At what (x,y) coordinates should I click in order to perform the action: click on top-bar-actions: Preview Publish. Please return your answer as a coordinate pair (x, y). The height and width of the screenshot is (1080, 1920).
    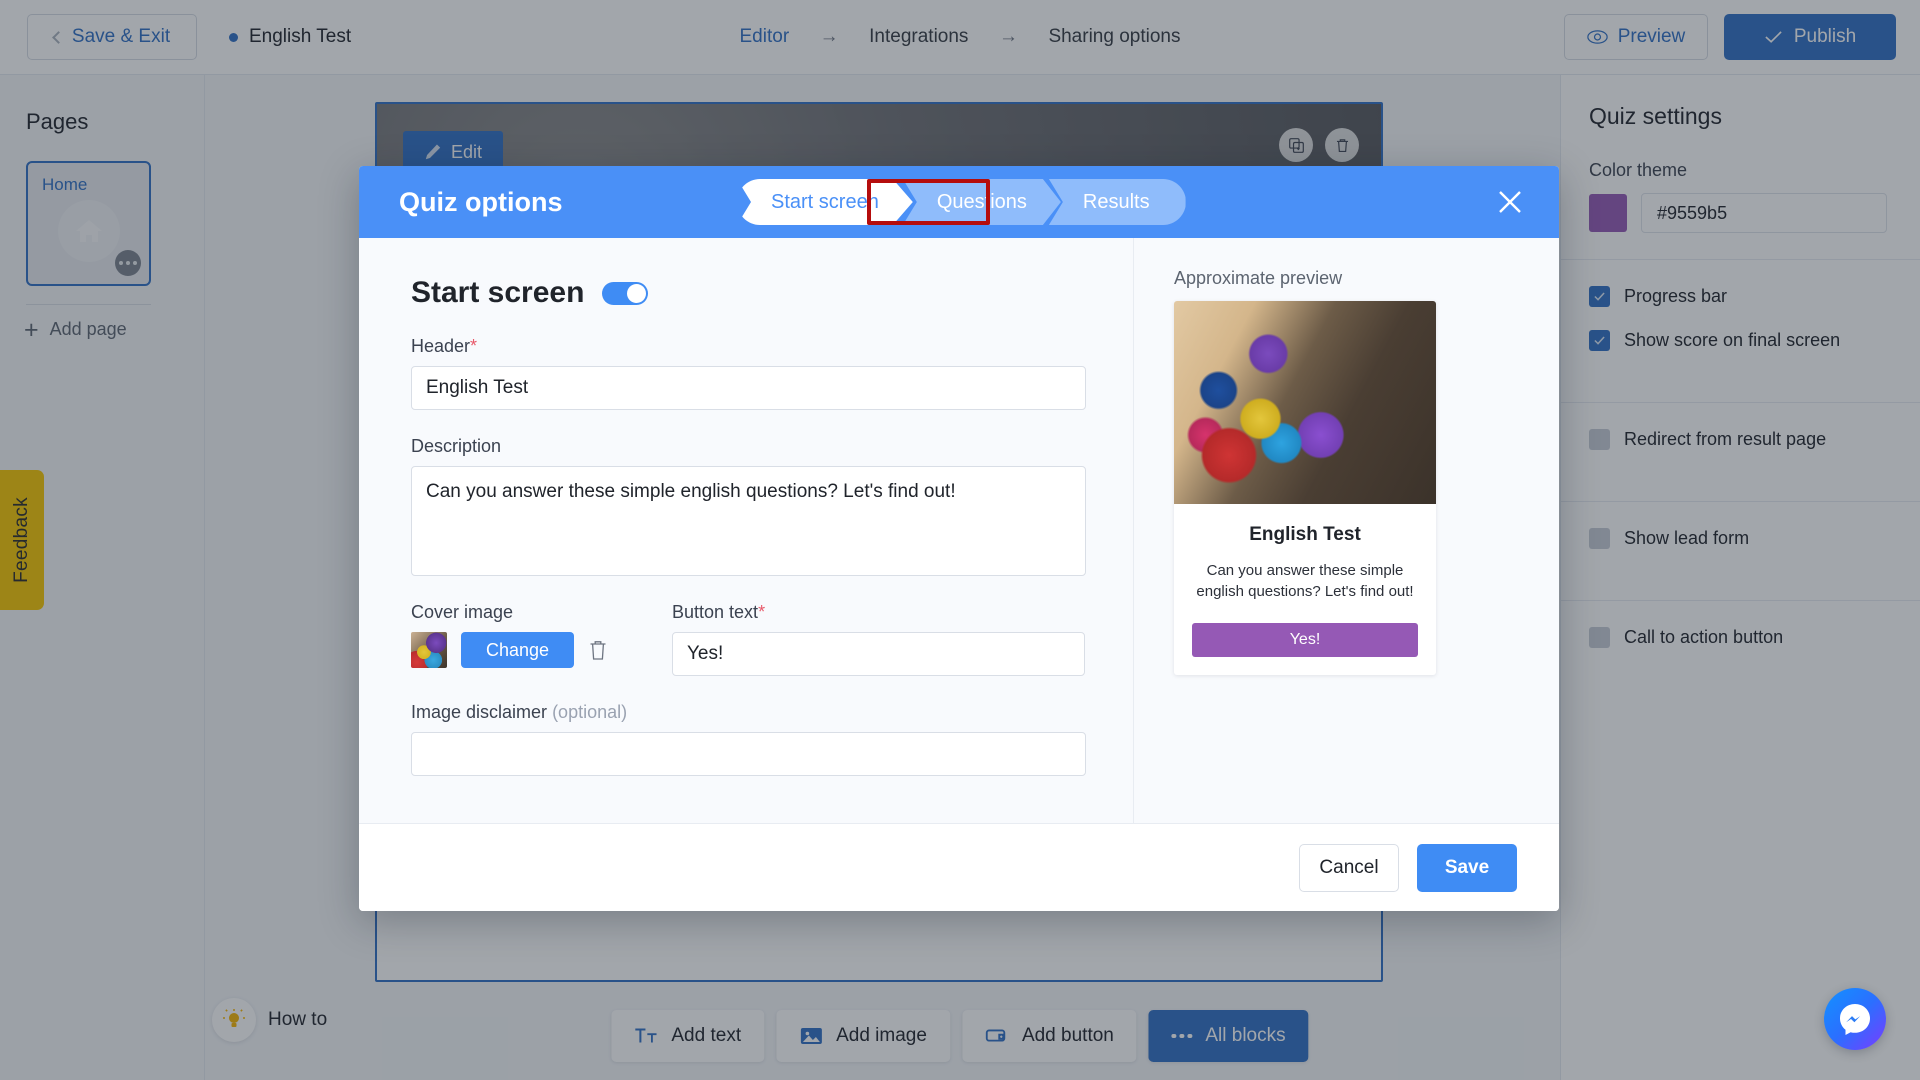
    Looking at the image, I should click on (1730, 37).